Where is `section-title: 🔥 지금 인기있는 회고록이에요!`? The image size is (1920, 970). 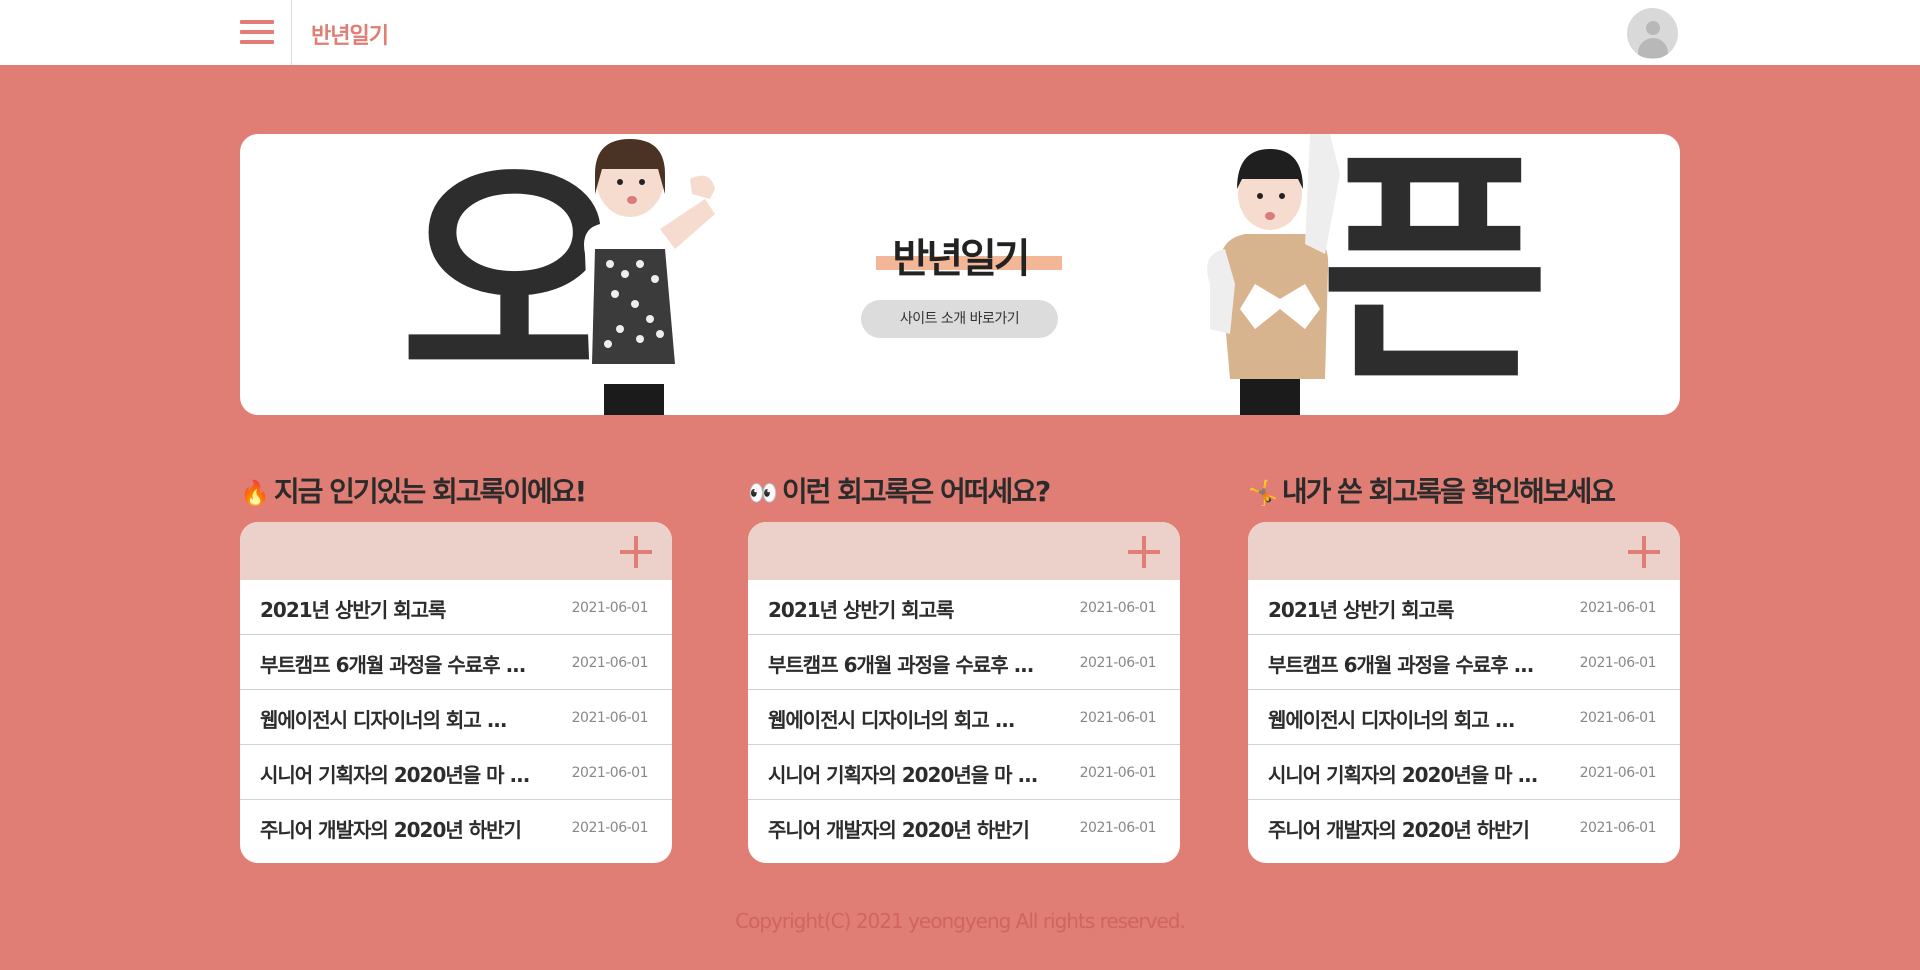 section-title: 🔥 지금 인기있는 회고록이에요! is located at coordinates (413, 489).